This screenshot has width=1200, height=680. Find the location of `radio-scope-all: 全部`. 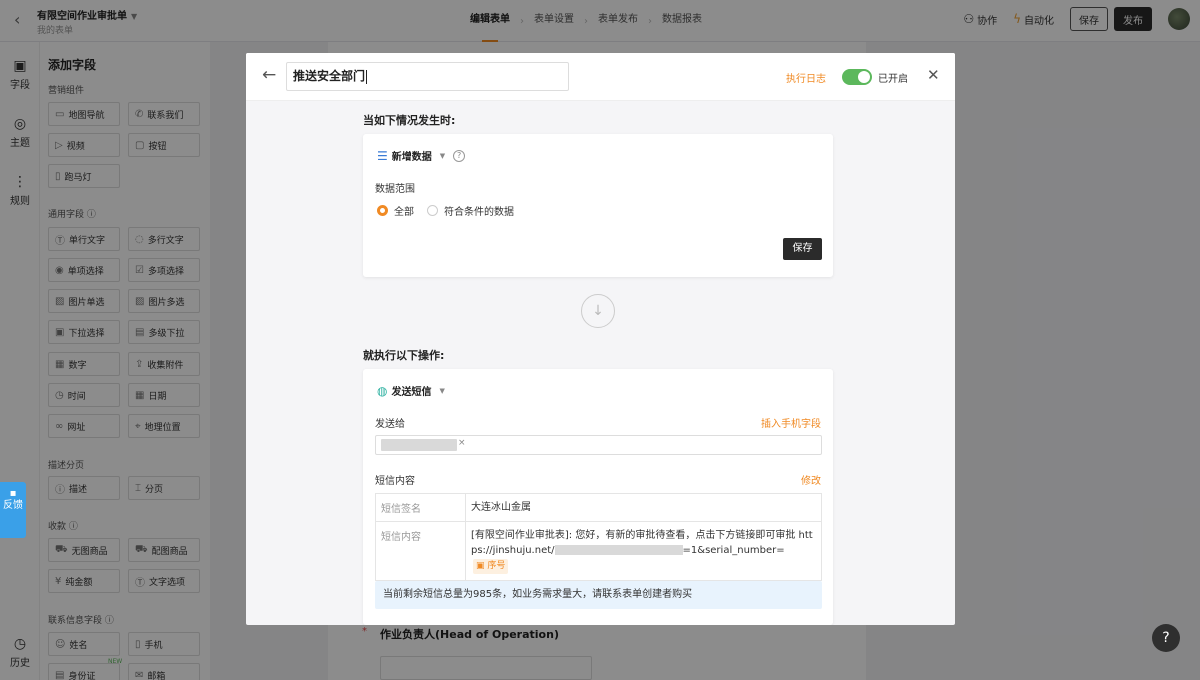

radio-scope-all: 全部 is located at coordinates (395, 210).